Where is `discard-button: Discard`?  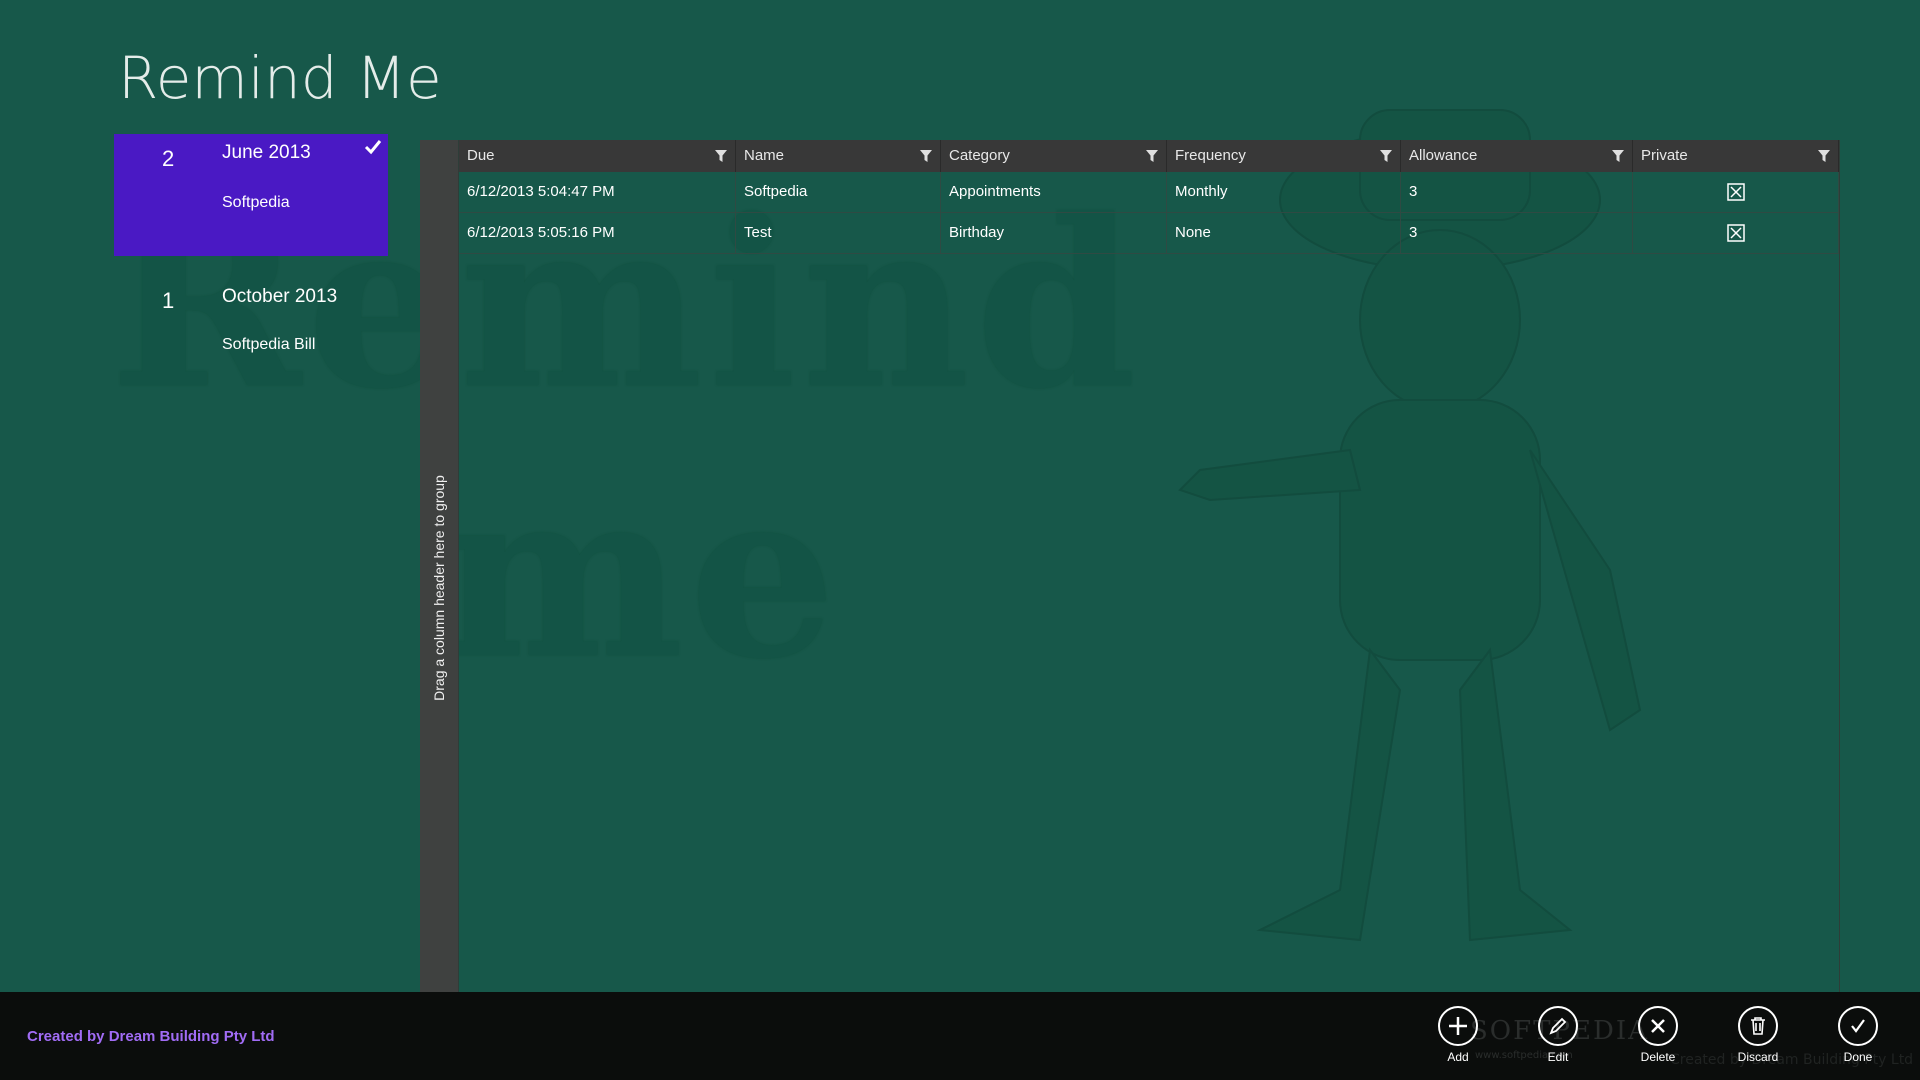
discard-button: Discard is located at coordinates (1758, 1035).